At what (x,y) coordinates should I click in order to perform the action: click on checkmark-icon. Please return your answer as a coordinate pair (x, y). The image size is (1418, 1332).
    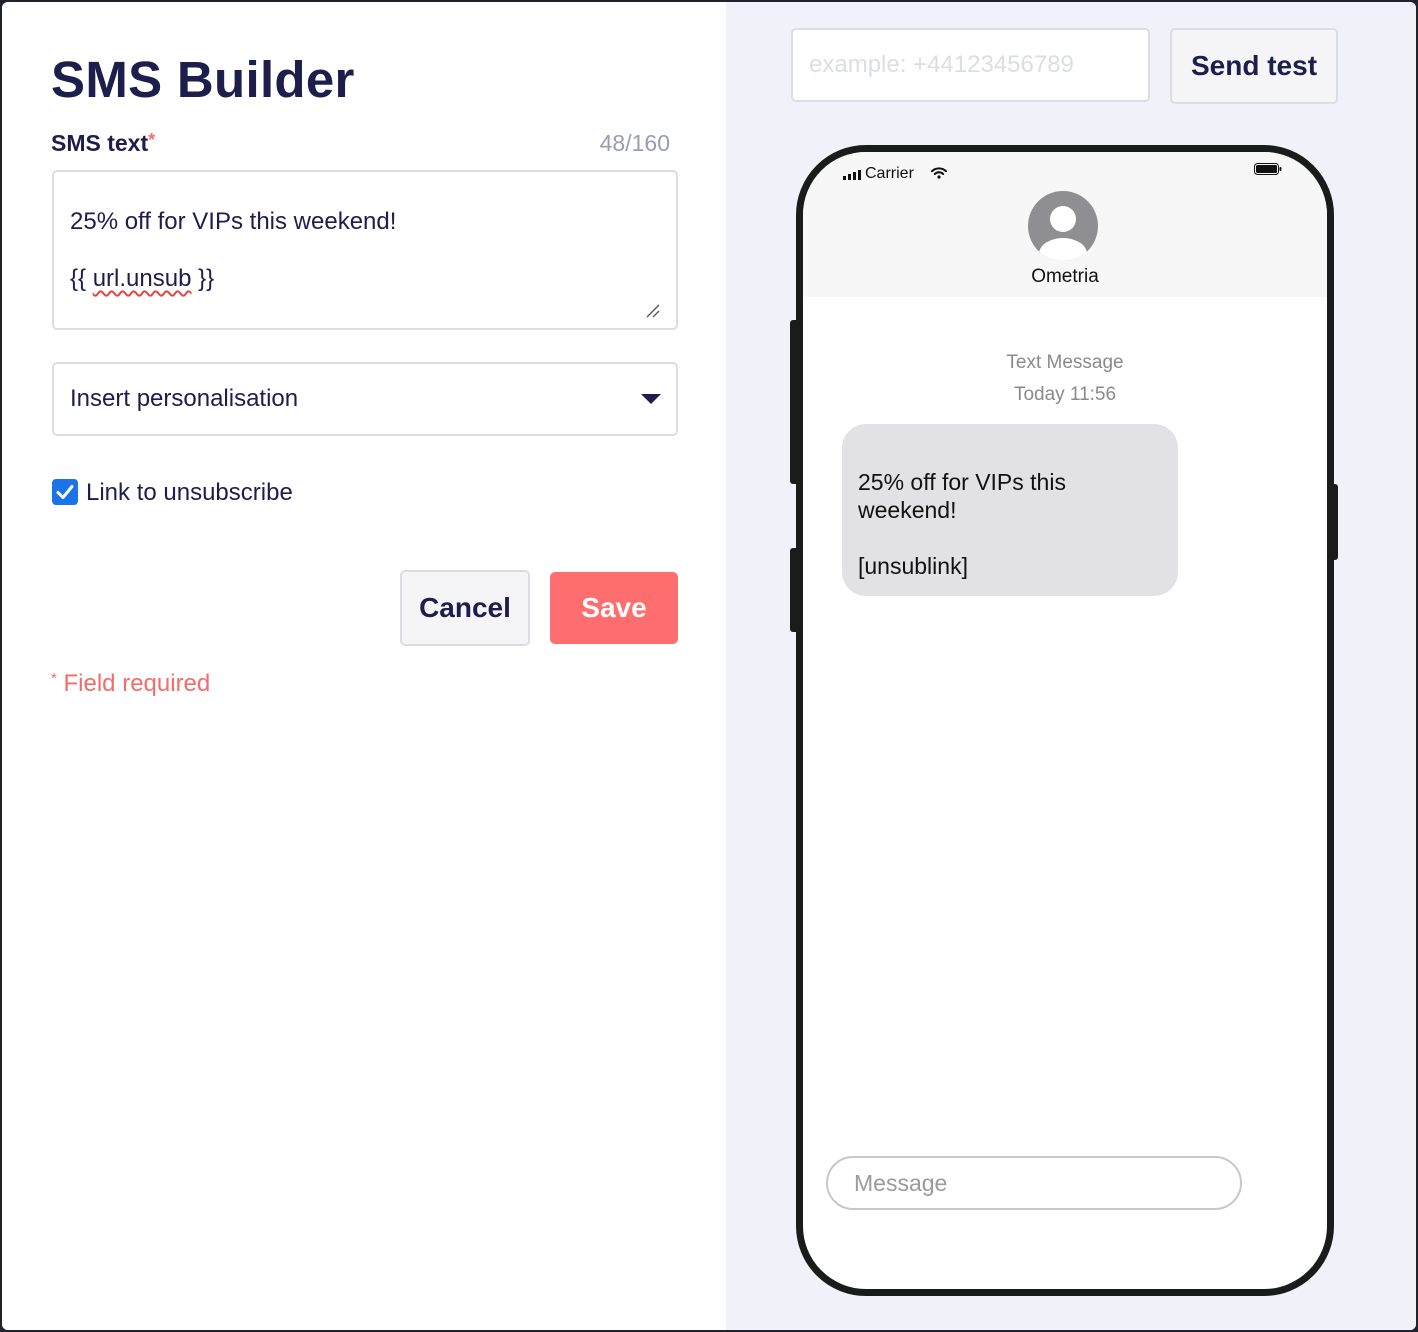
    Looking at the image, I should click on (65, 492).